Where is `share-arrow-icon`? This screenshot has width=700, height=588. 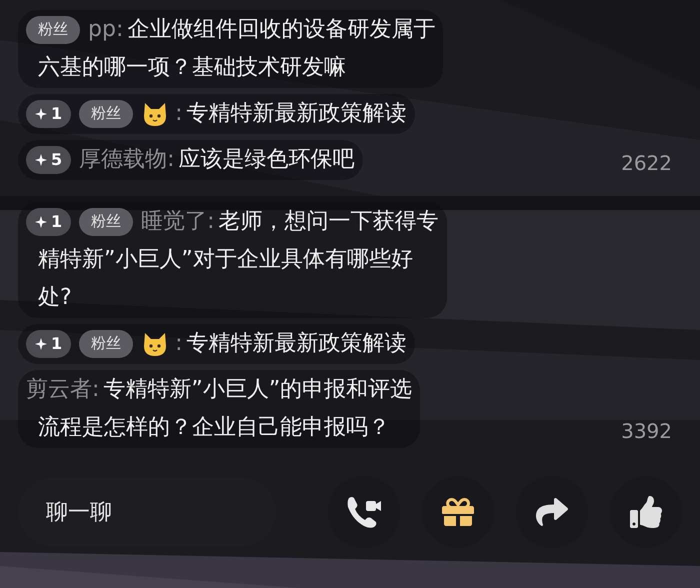
share-arrow-icon is located at coordinates (552, 512).